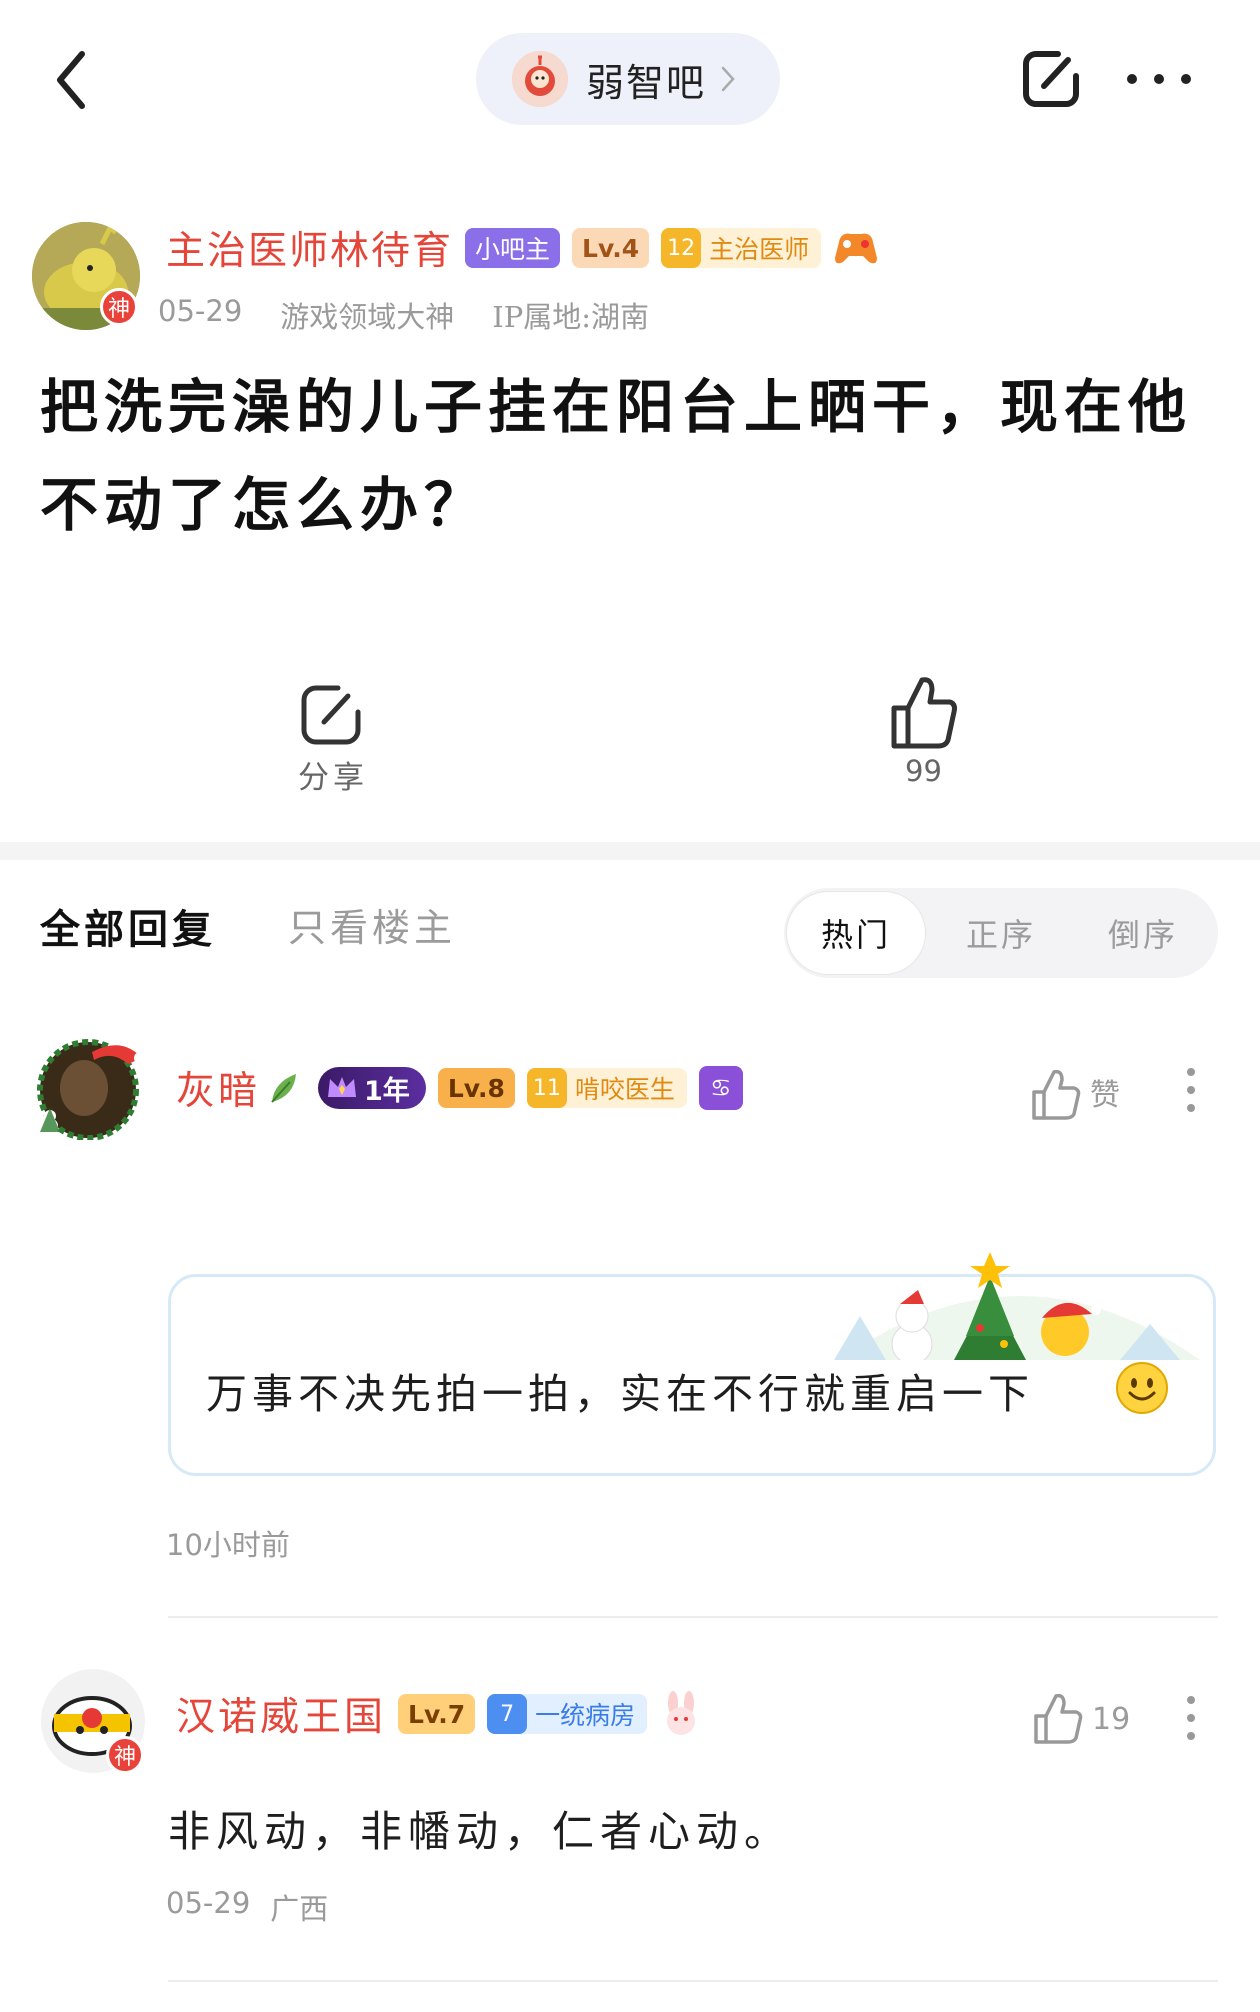 The height and width of the screenshot is (2012, 1260). I want to click on edit-square-icon, so click(1051, 79).